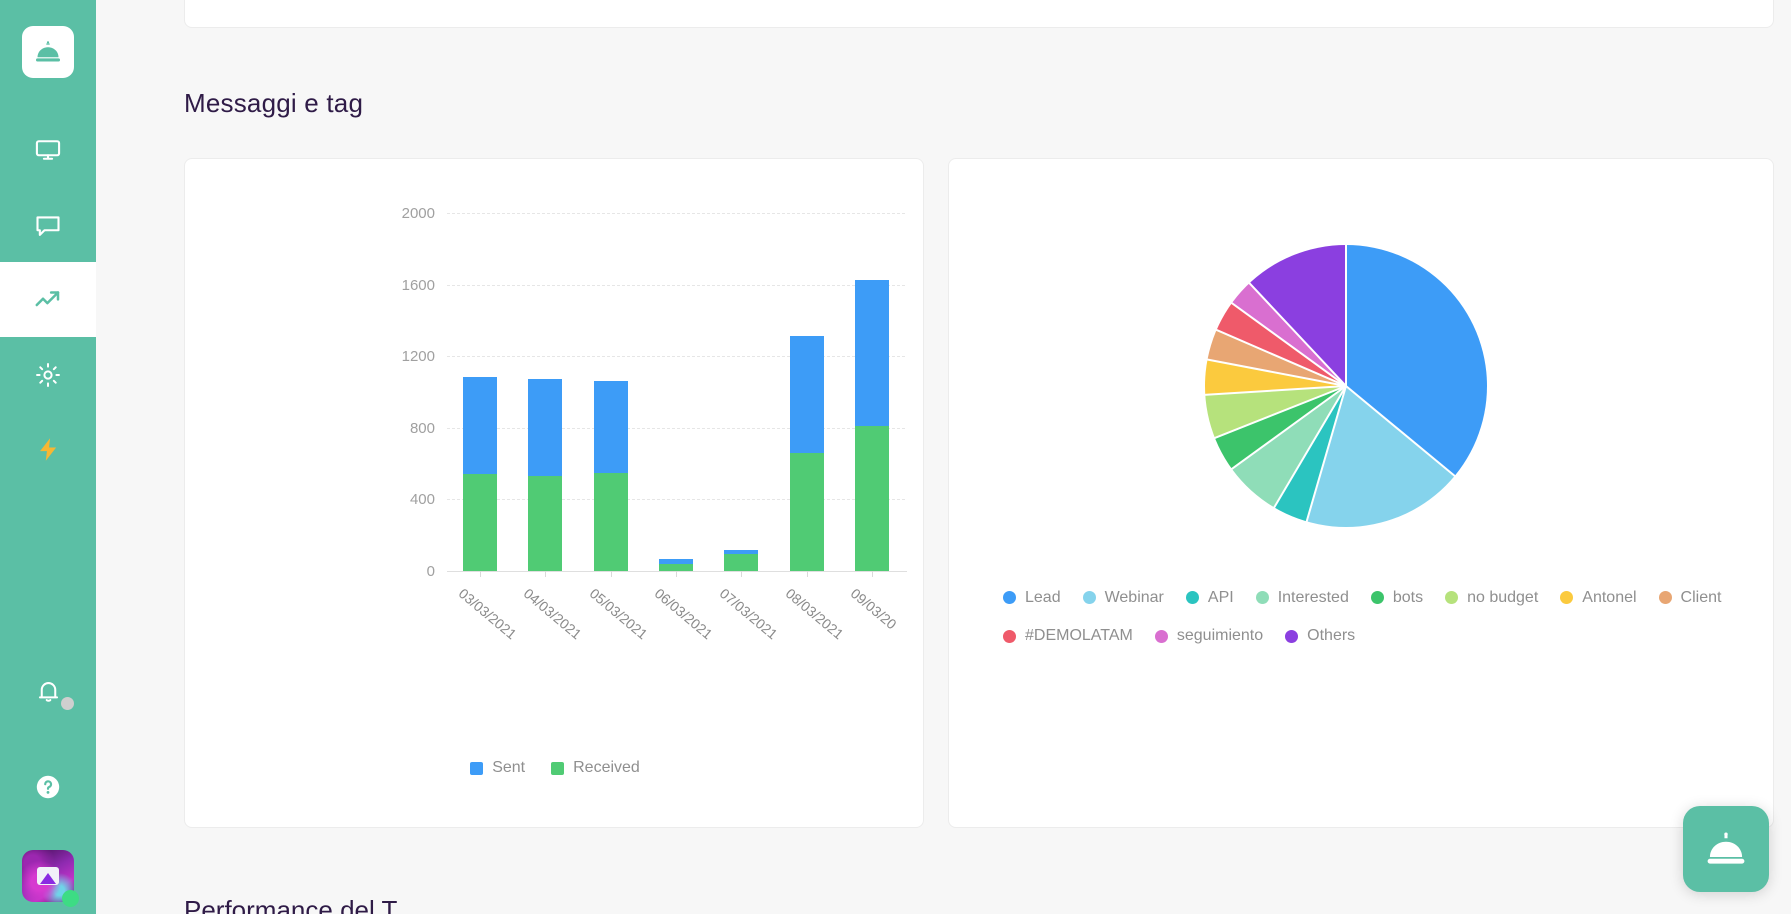 The image size is (1791, 914). I want to click on legend-item: seguimiento, so click(1208, 637).